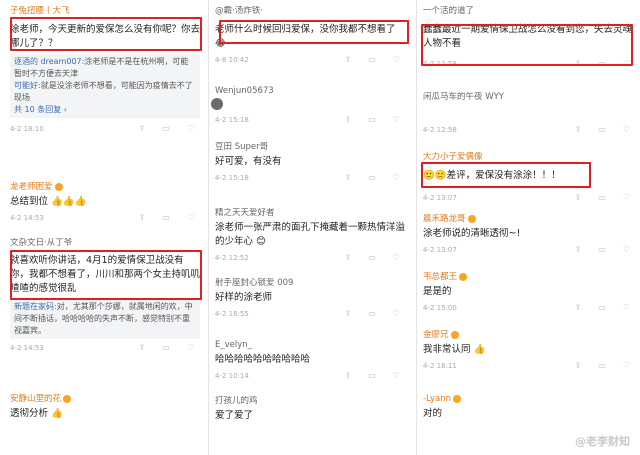 The height and width of the screenshot is (455, 640). Describe the element at coordinates (529, 399) in the screenshot. I see `commenter-name: -Lyann` at that location.